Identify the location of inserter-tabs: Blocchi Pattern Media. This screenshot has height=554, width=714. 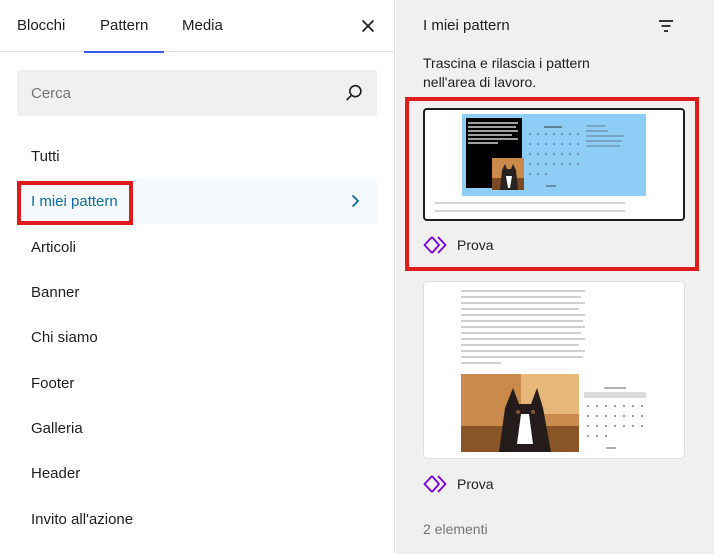
(197, 26).